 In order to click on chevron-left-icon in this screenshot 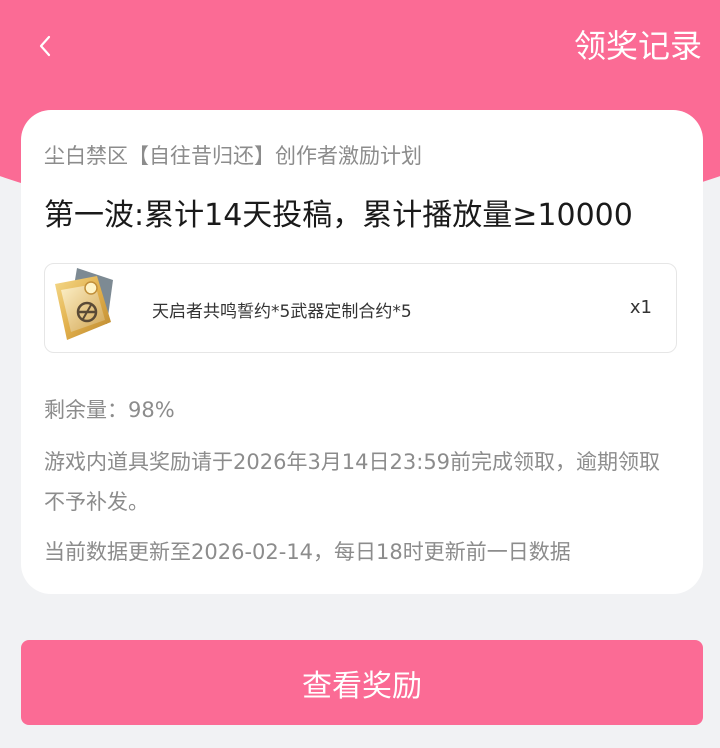, I will do `click(45, 46)`.